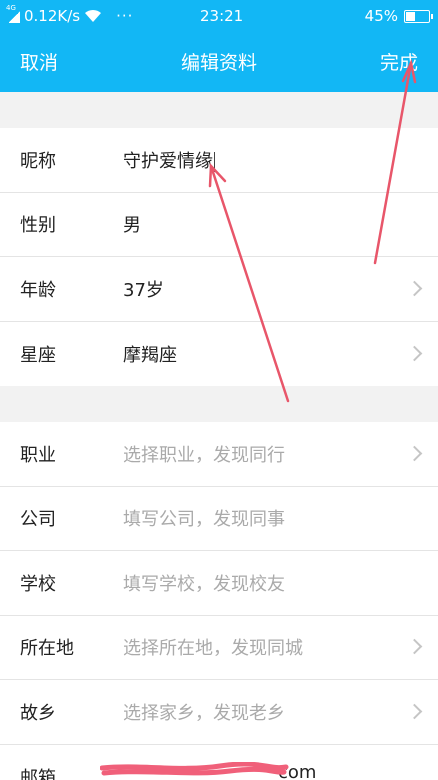  What do you see at coordinates (204, 518) in the screenshot?
I see `company-field: 填写公司，发现同事` at bounding box center [204, 518].